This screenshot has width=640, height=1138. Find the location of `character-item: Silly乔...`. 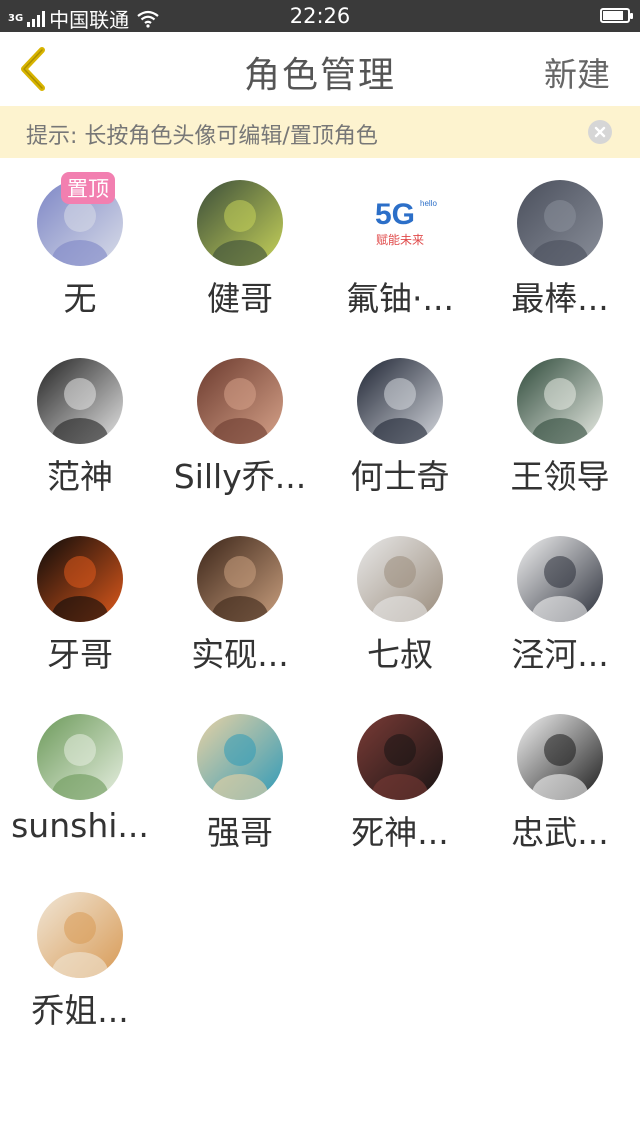

character-item: Silly乔... is located at coordinates (240, 439).